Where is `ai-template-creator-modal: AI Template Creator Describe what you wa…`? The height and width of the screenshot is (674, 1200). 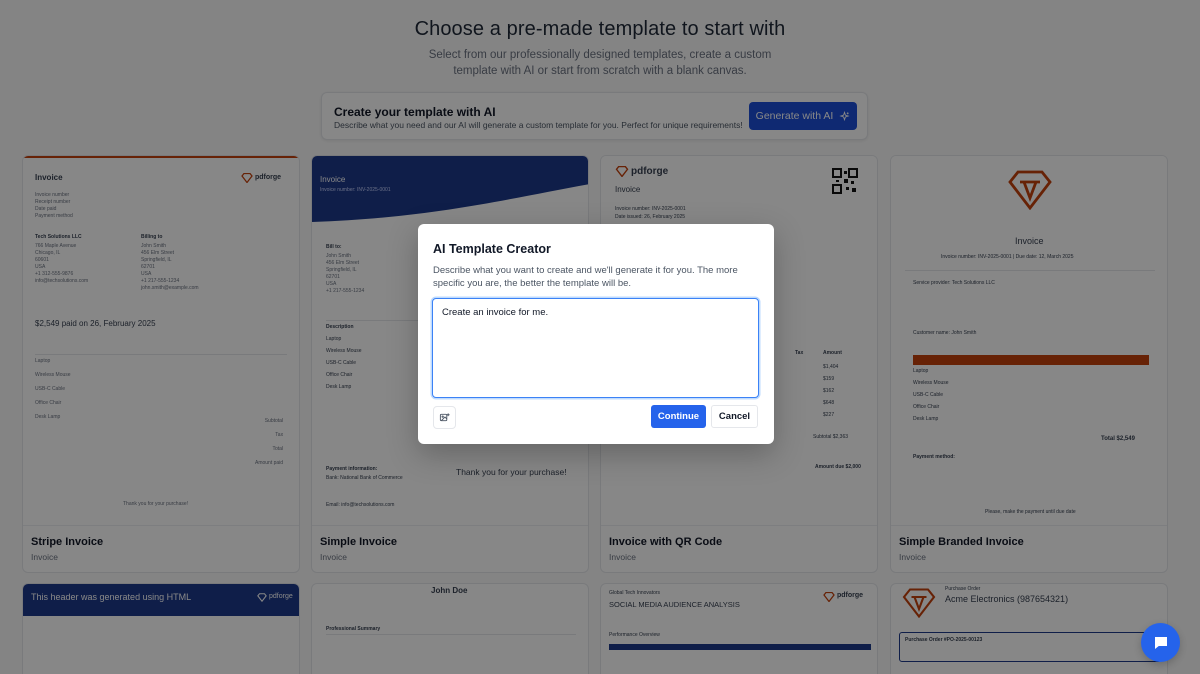
ai-template-creator-modal: AI Template Creator Describe what you wa… is located at coordinates (596, 334).